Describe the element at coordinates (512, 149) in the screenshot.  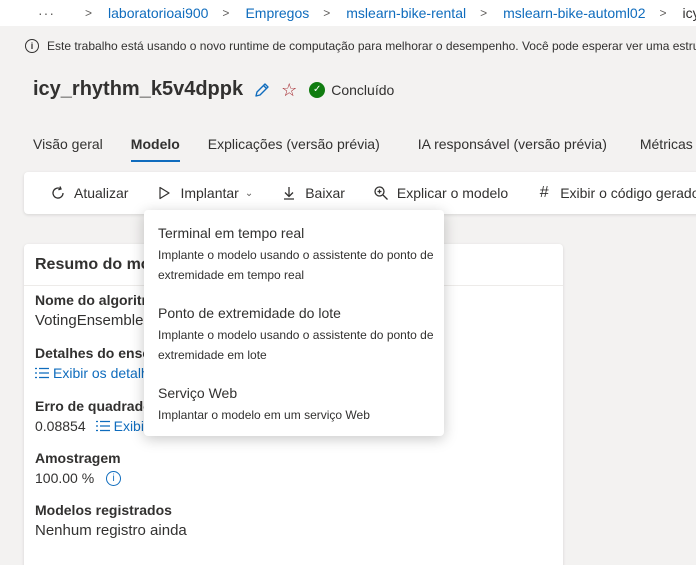
I see `tab-responsible-ai: IA responsável (versão prévia)` at that location.